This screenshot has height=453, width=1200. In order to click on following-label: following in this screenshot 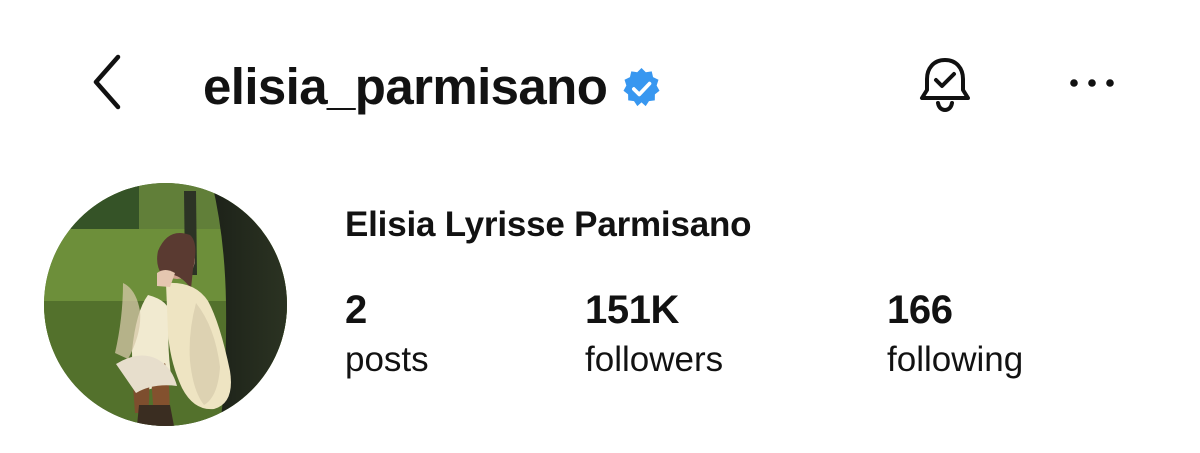, I will do `click(955, 359)`.